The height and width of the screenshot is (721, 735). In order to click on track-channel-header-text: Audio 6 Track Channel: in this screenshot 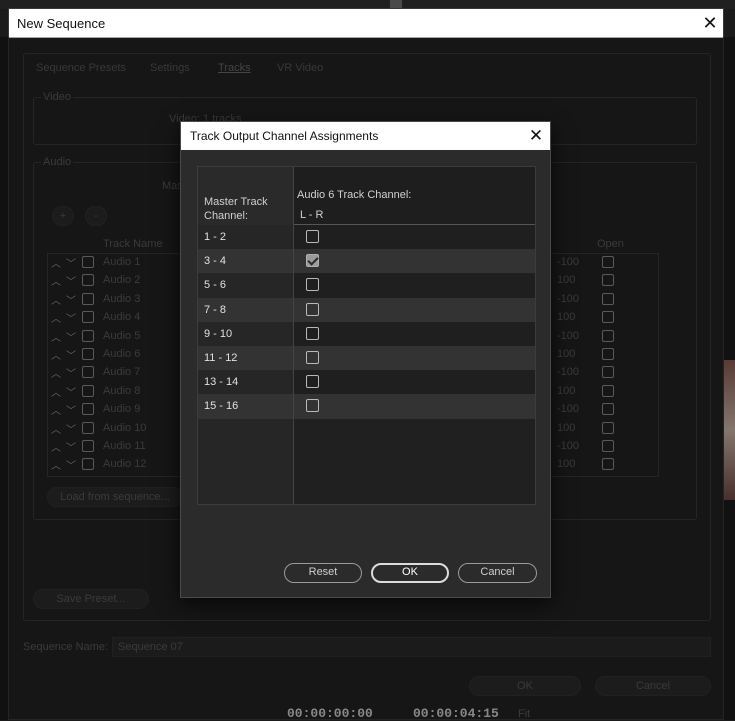, I will do `click(354, 195)`.